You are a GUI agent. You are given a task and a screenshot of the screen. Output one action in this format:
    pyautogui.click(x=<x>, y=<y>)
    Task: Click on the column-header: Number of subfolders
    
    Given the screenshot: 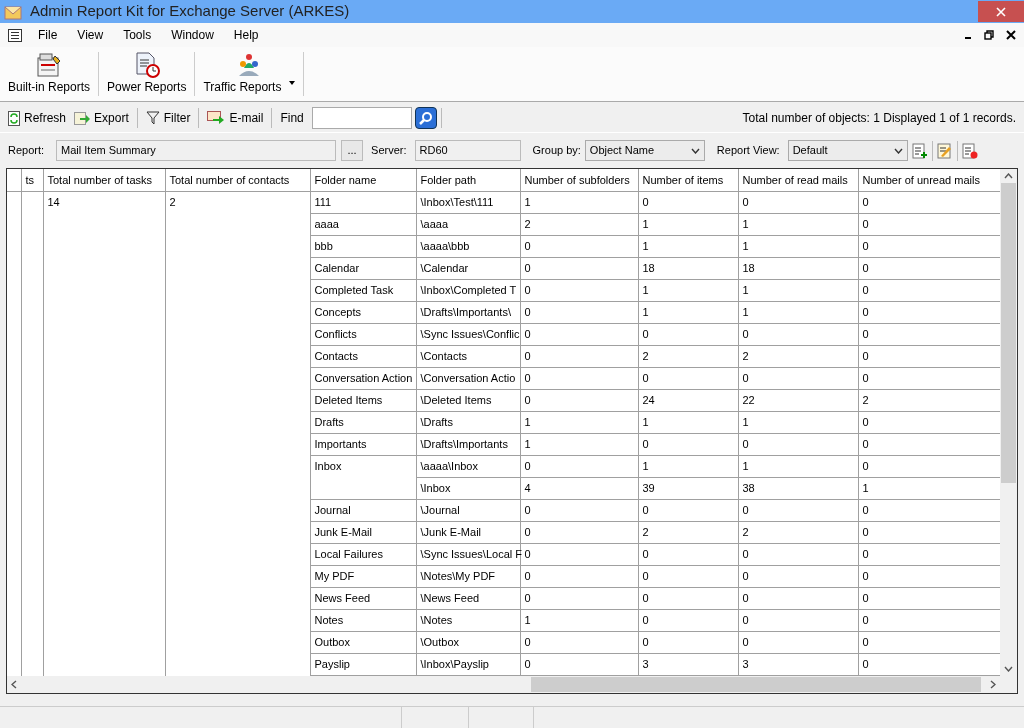 What is the action you would take?
    pyautogui.click(x=579, y=180)
    